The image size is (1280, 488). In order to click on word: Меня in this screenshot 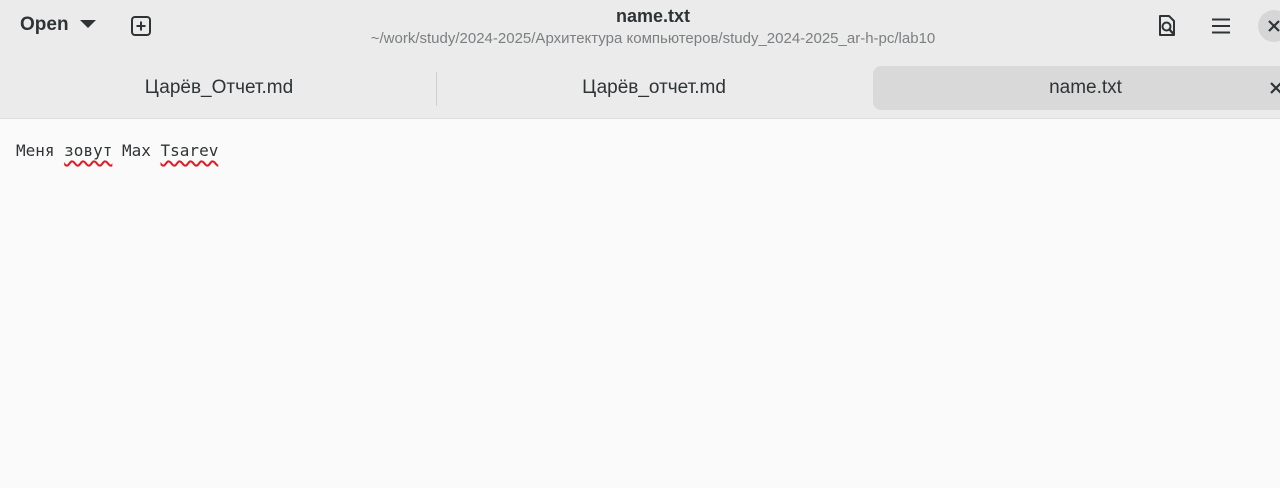, I will do `click(35, 150)`.